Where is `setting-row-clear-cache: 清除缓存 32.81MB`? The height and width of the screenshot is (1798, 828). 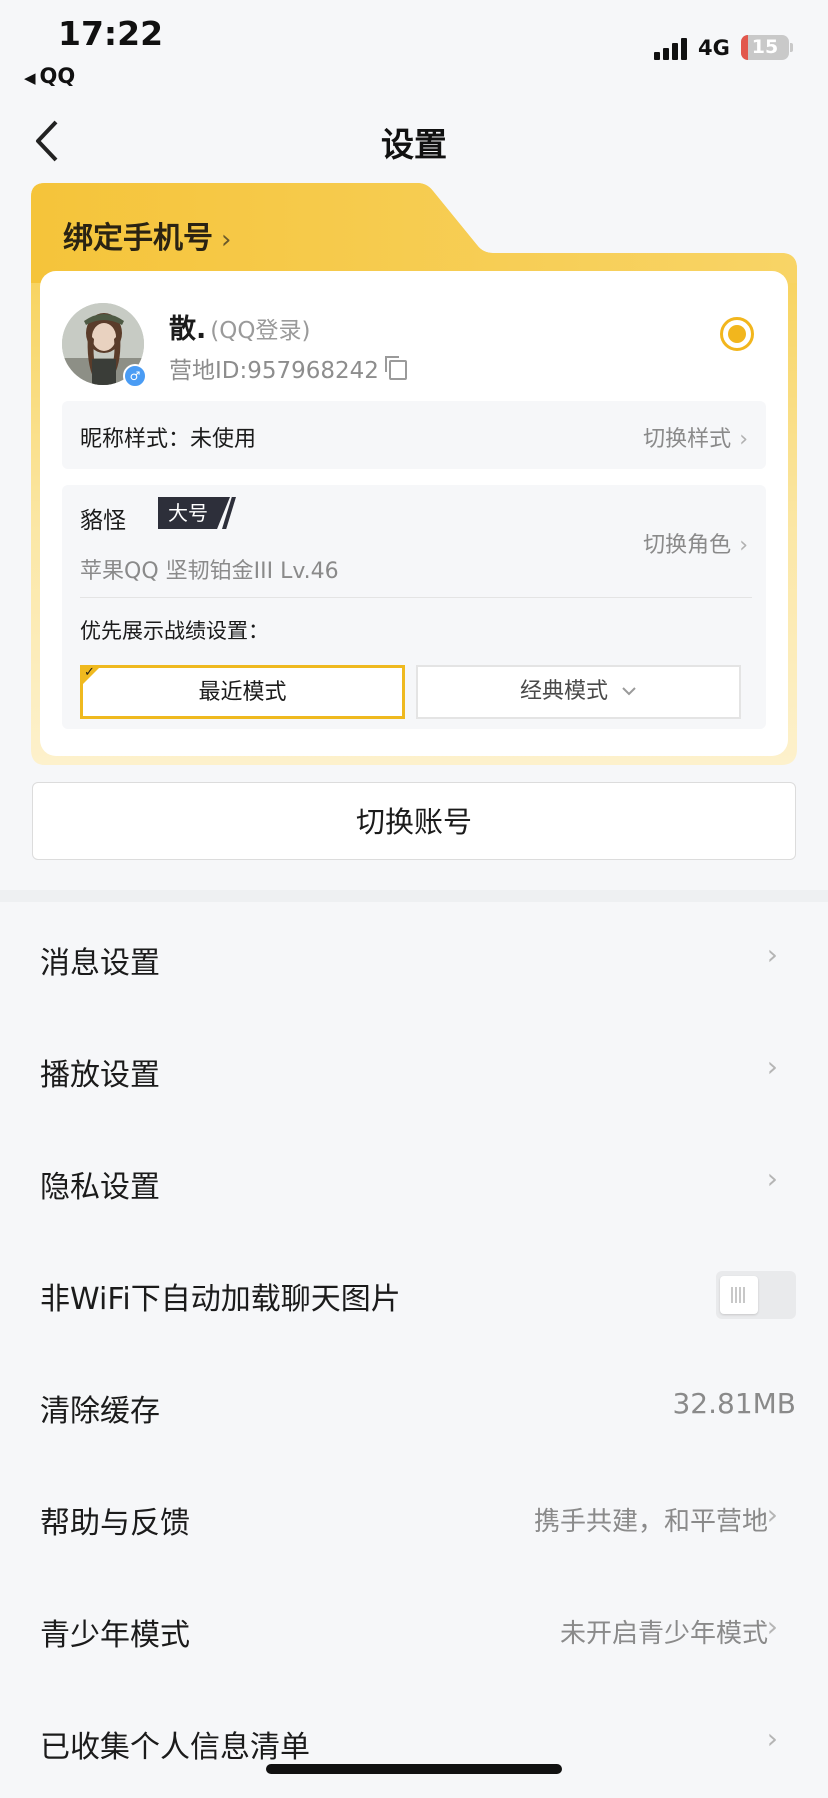
setting-row-clear-cache: 清除缓存 32.81MB is located at coordinates (414, 1406).